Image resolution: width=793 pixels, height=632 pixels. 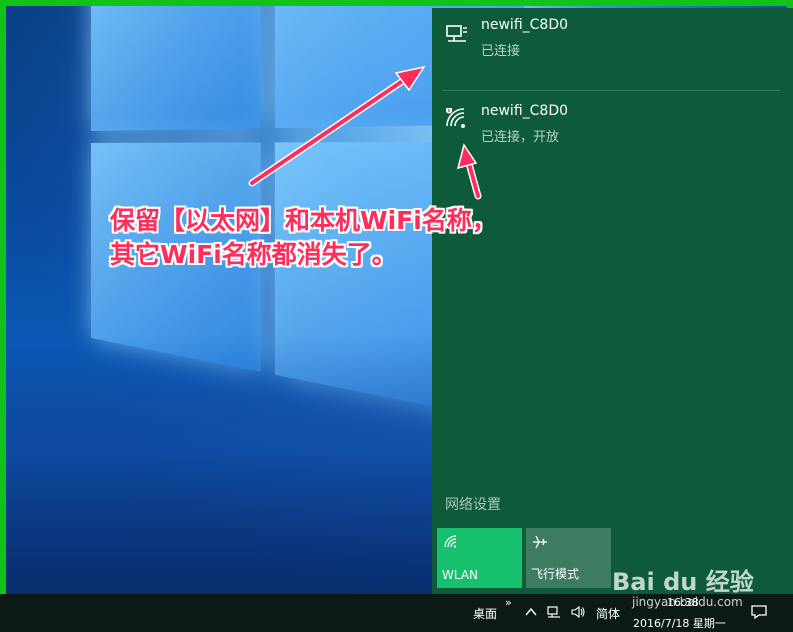 What do you see at coordinates (520, 137) in the screenshot?
I see `network-status: 已连接，开放` at bounding box center [520, 137].